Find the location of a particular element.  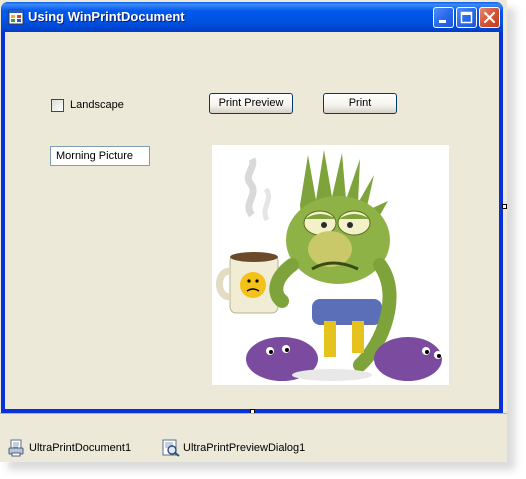

close-icon is located at coordinates (489, 17).